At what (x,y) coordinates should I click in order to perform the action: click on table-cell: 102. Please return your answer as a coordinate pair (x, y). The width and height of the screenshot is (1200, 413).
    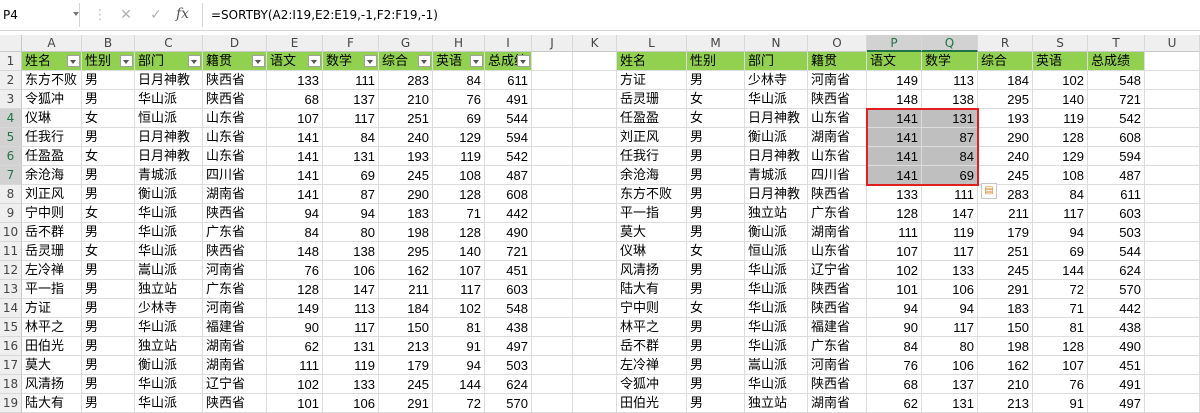
    Looking at the image, I should click on (1060, 80).